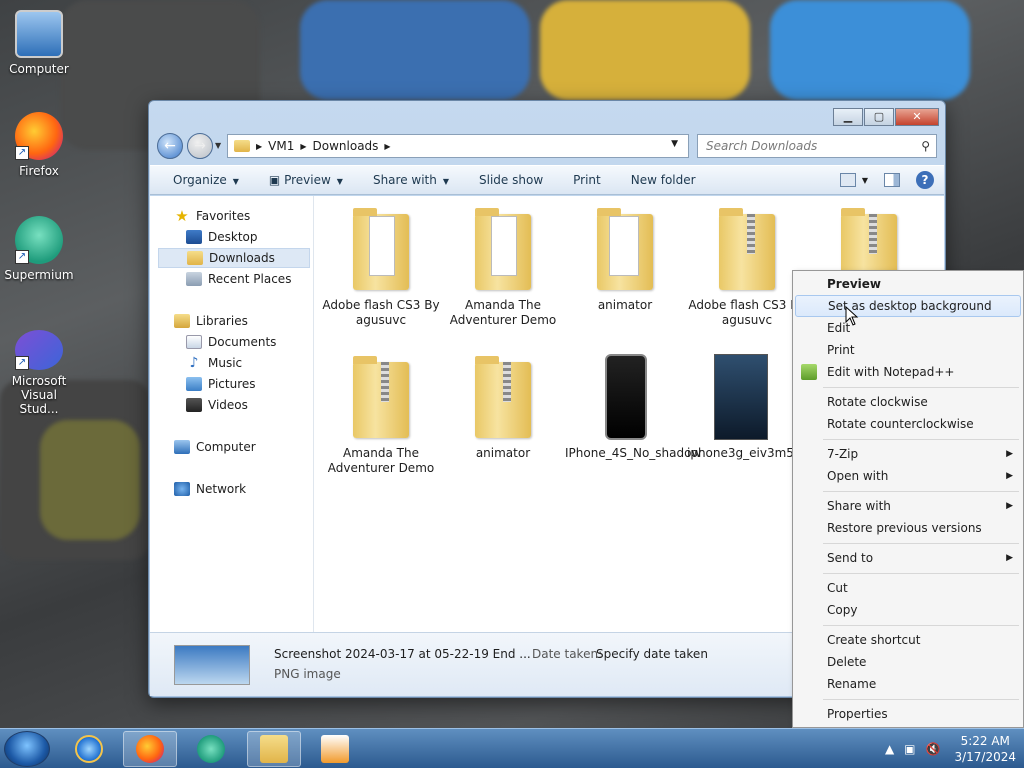  What do you see at coordinates (908, 454) in the screenshot?
I see `menu-item-7zip: 7-Zip ▶` at bounding box center [908, 454].